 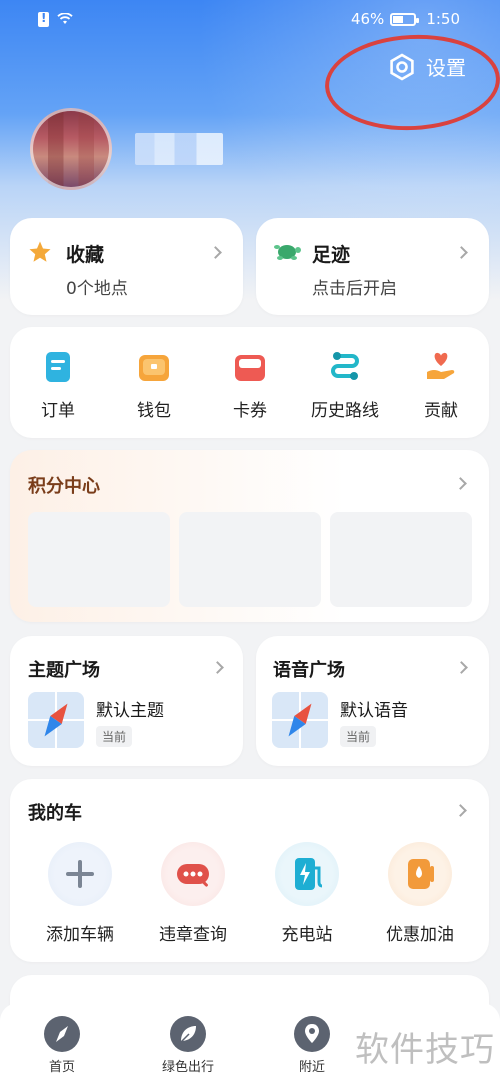 What do you see at coordinates (309, 670) in the screenshot?
I see `voice-square-title: 语音广场` at bounding box center [309, 670].